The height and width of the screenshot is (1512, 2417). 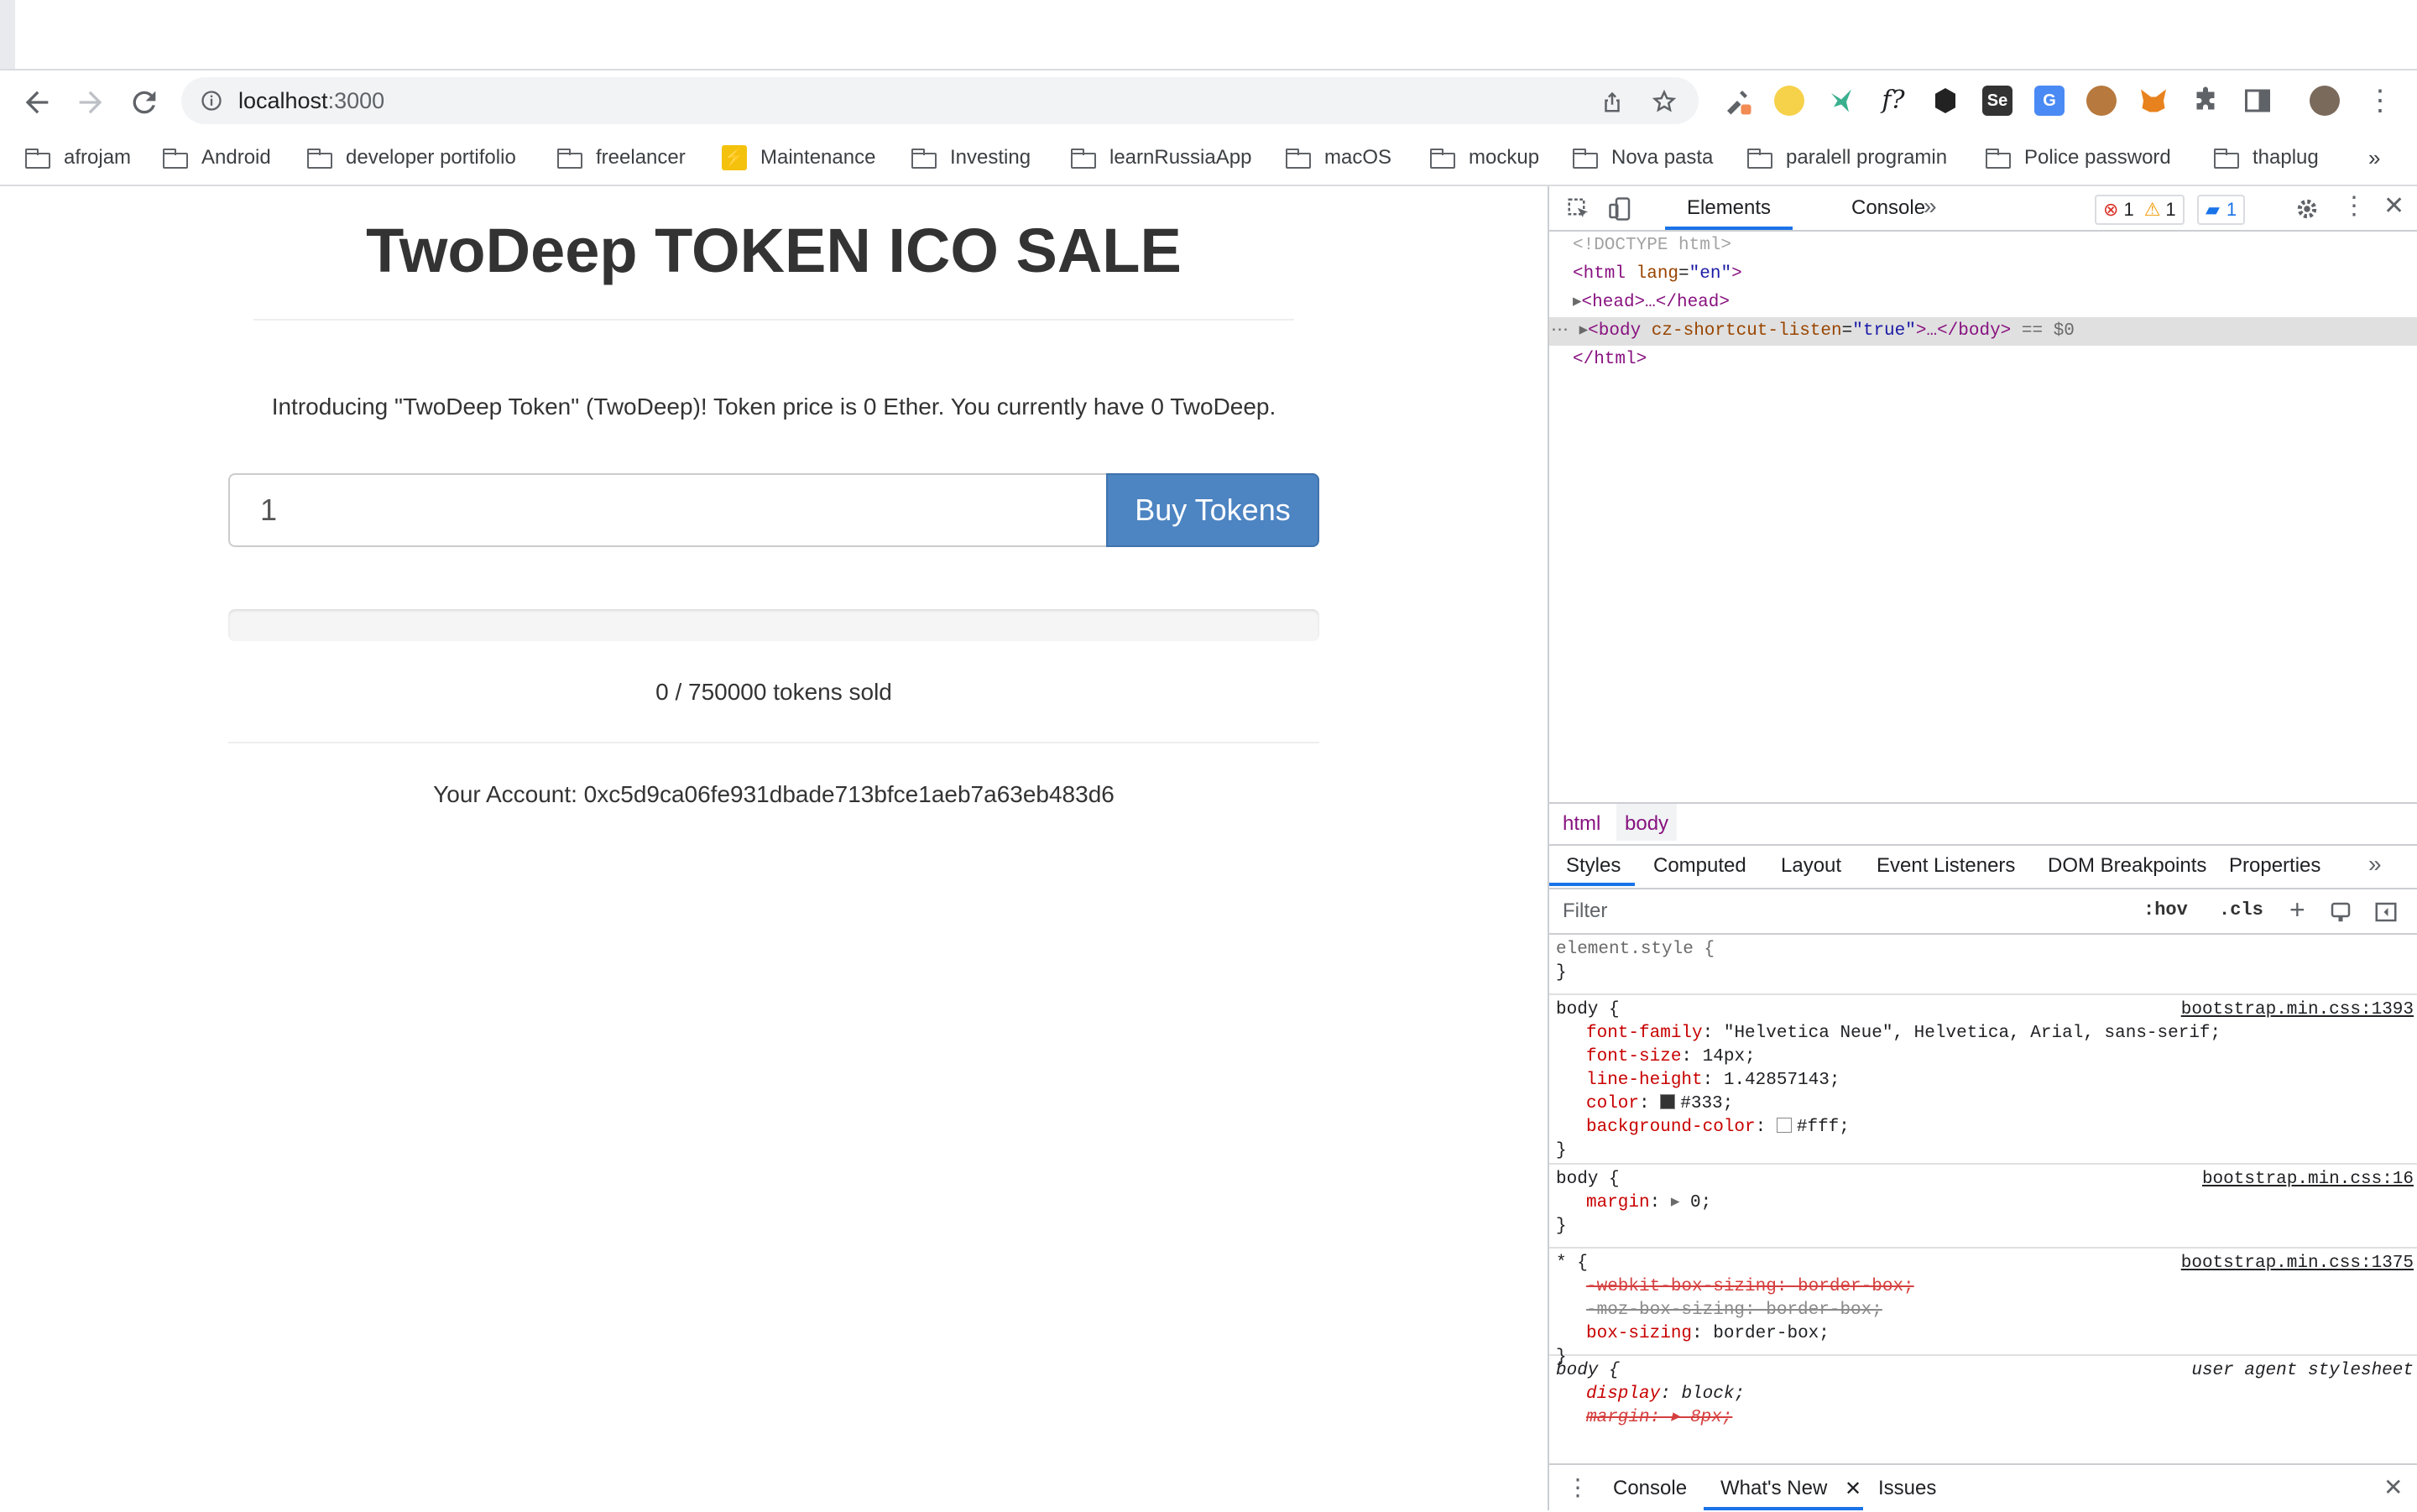 What do you see at coordinates (2286, 157) in the screenshot?
I see `bookmark-label: thaplug` at bounding box center [2286, 157].